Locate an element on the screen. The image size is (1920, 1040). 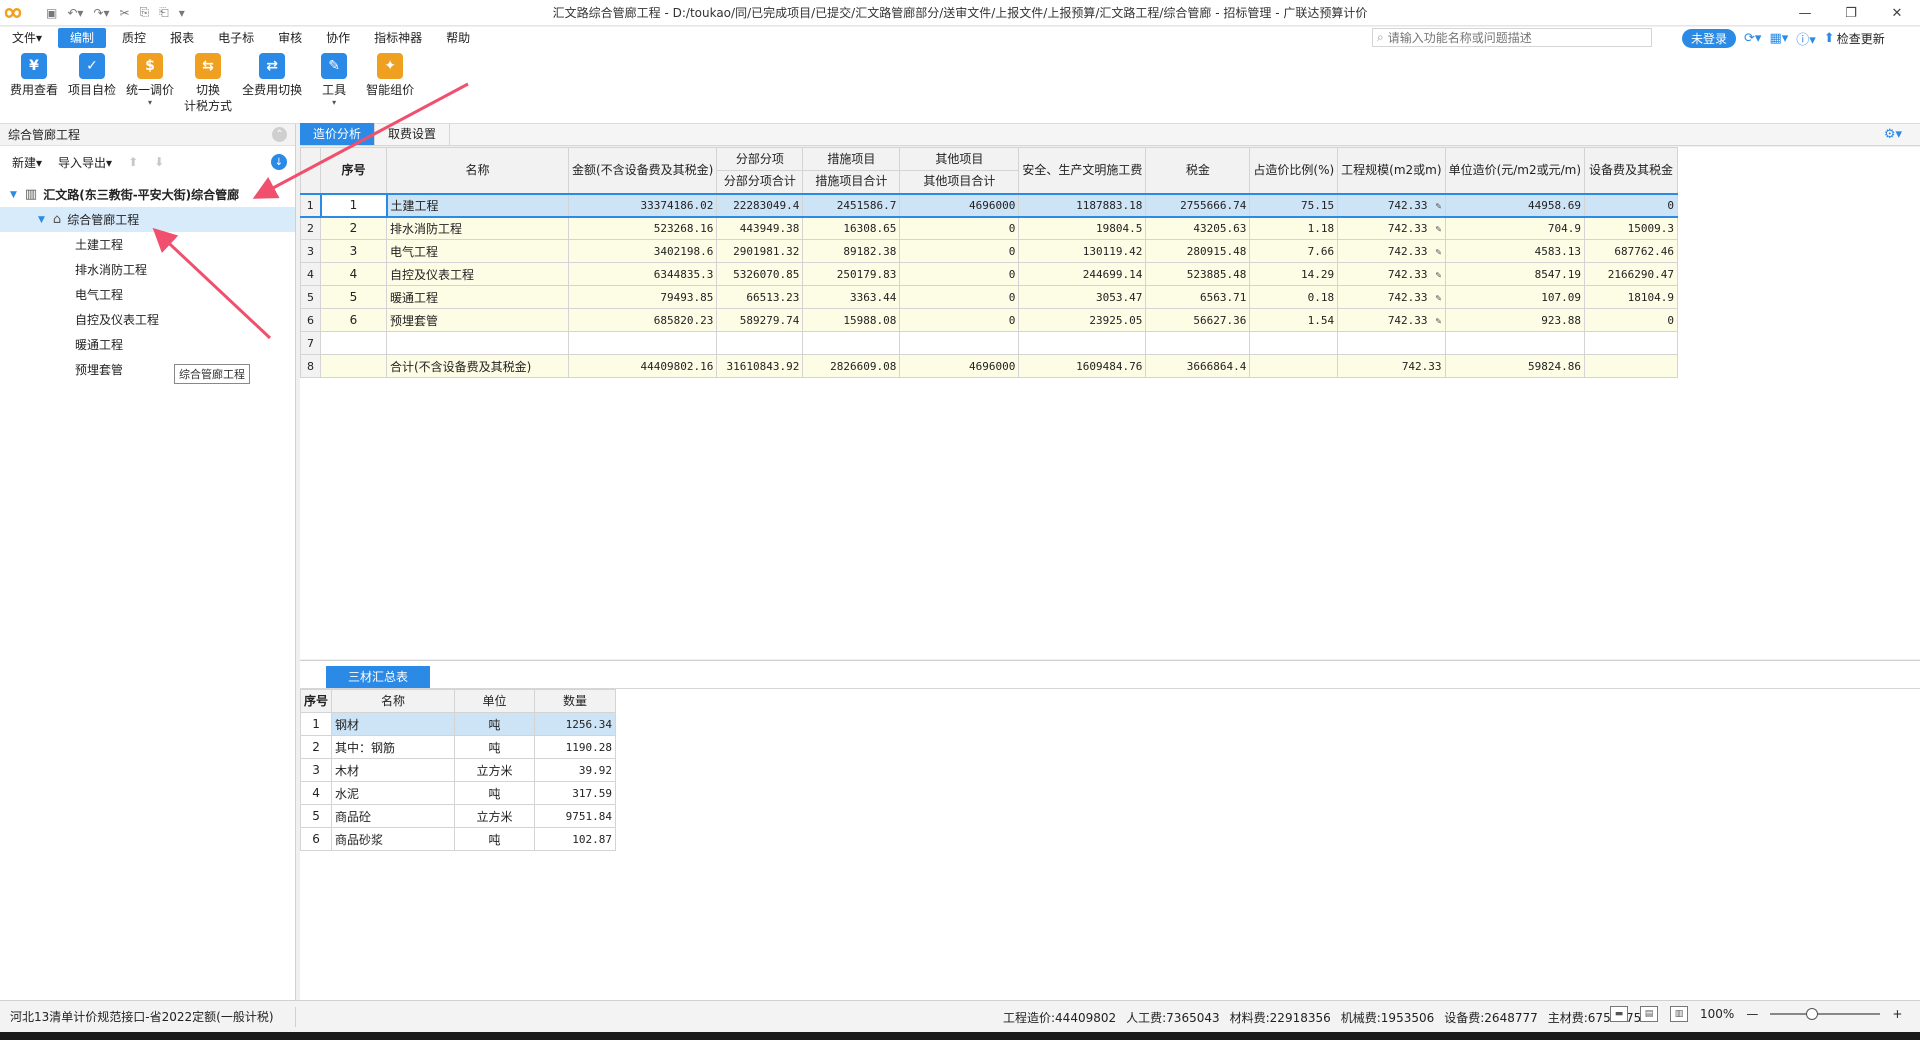
cell-tax is located at coordinates (1198, 343).